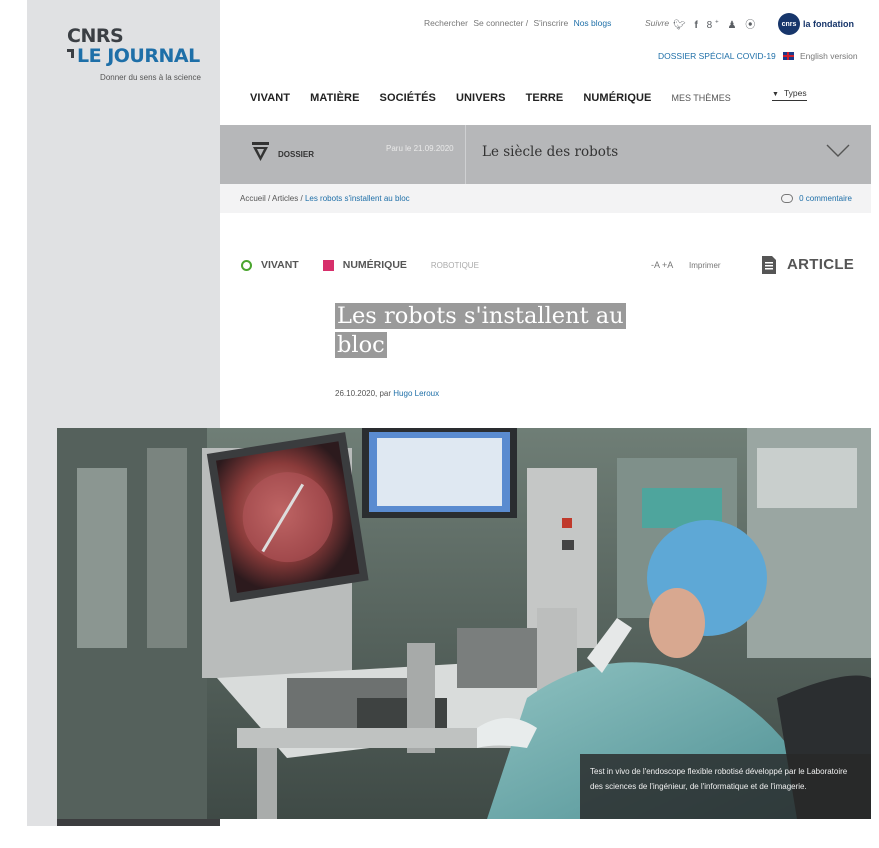 This screenshot has width=879, height=848. Describe the element at coordinates (480, 316) in the screenshot. I see `title-line-1: Les robots s'installent au` at that location.